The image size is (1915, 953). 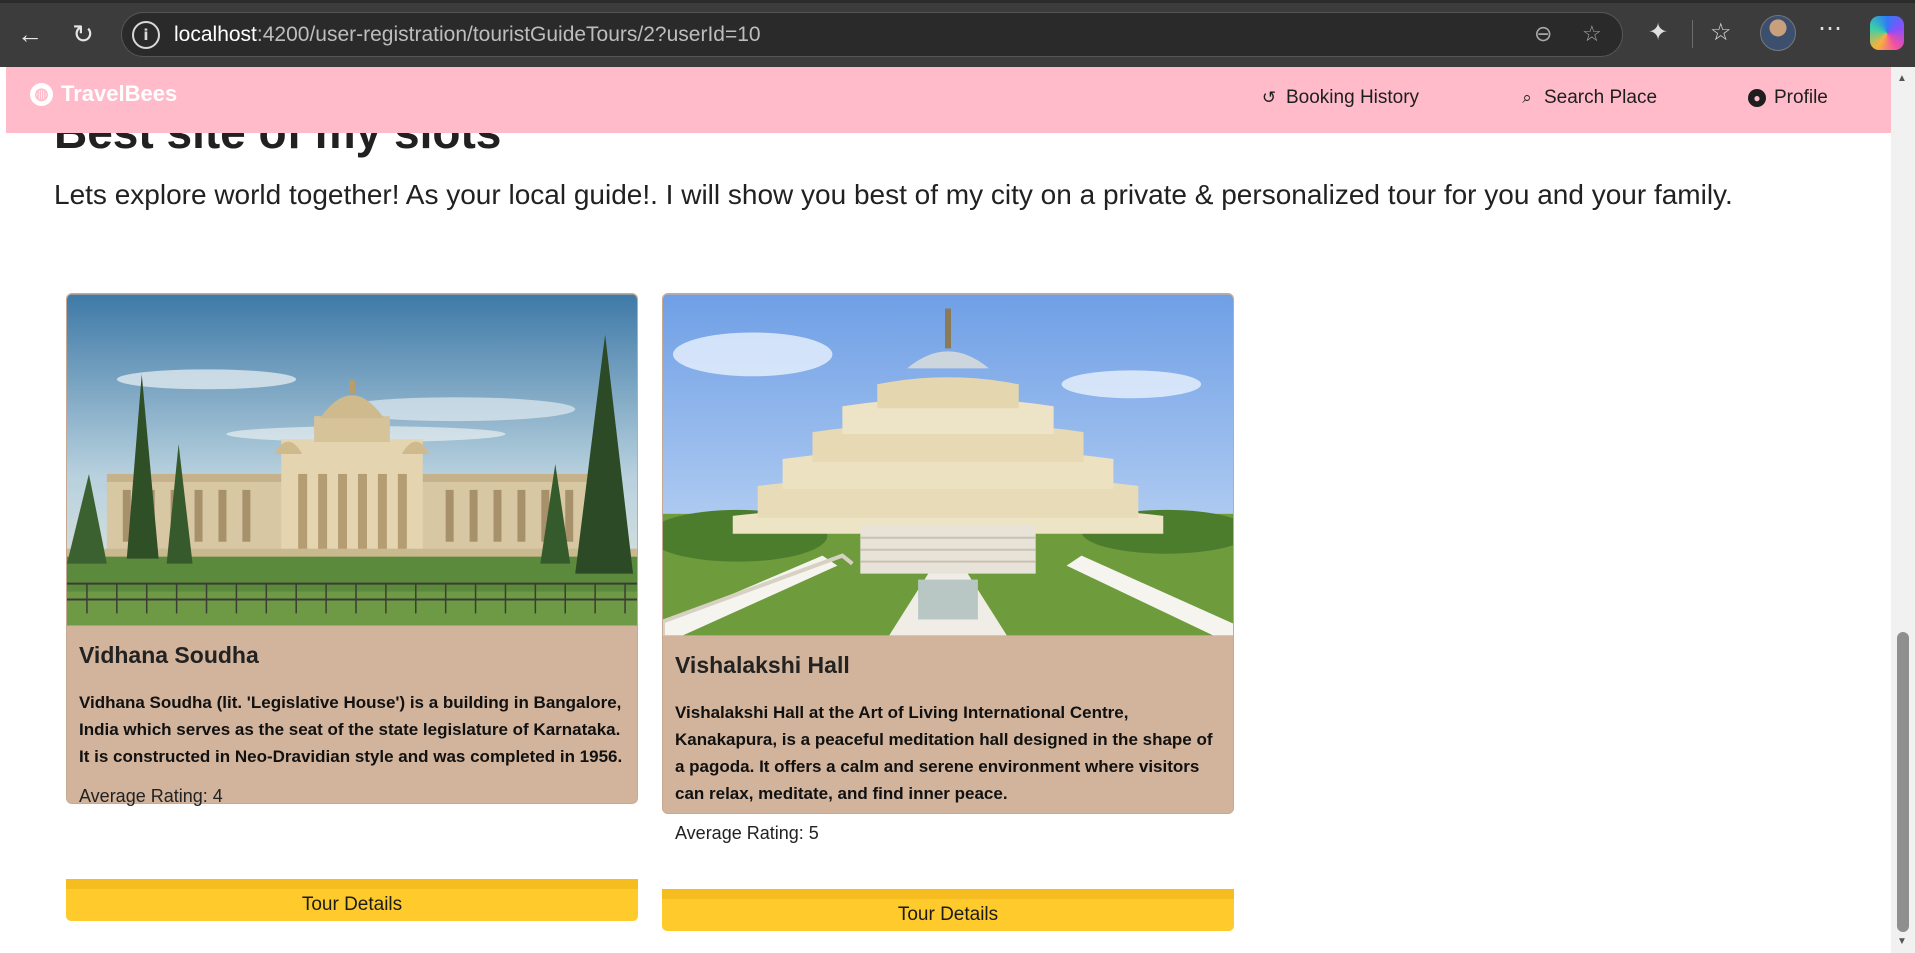 What do you see at coordinates (30, 34) in the screenshot?
I see `back-arrow-icon: ←` at bounding box center [30, 34].